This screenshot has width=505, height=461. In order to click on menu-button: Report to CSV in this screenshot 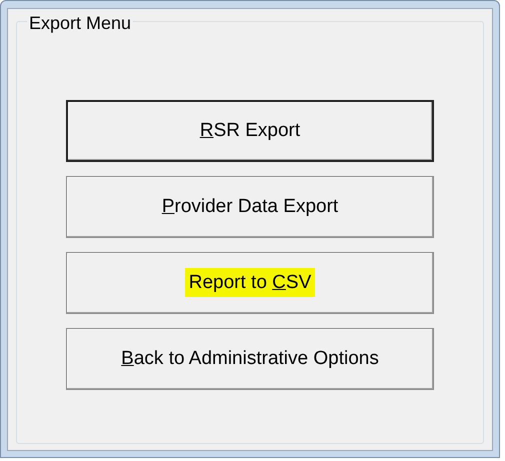, I will do `click(250, 283)`.